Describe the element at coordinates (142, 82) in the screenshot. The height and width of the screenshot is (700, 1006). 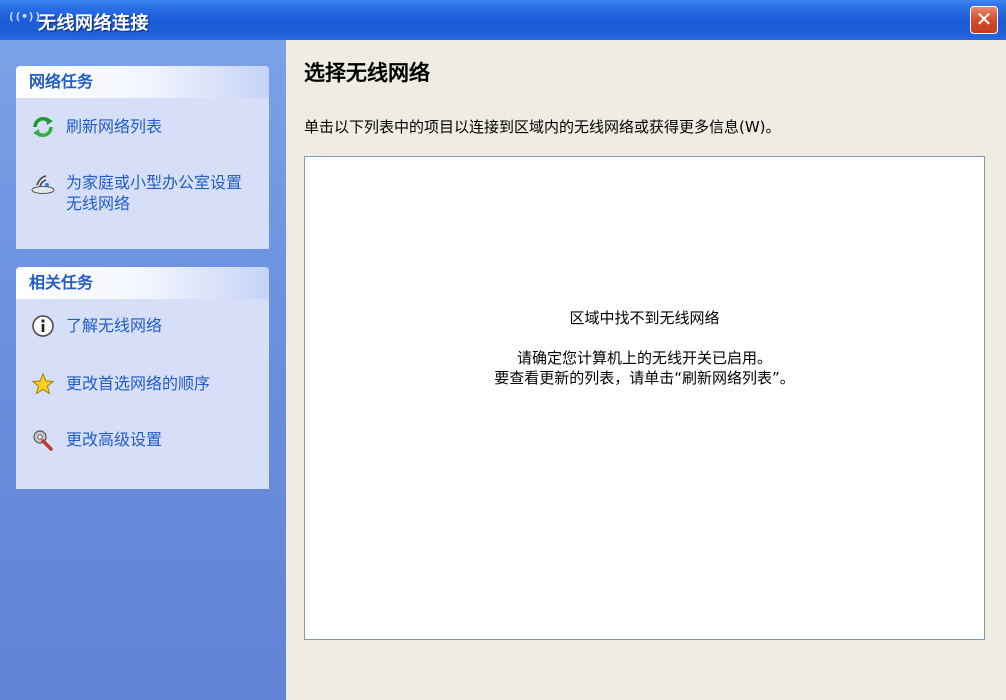
I see `network-tasks-header: 网络任务` at that location.